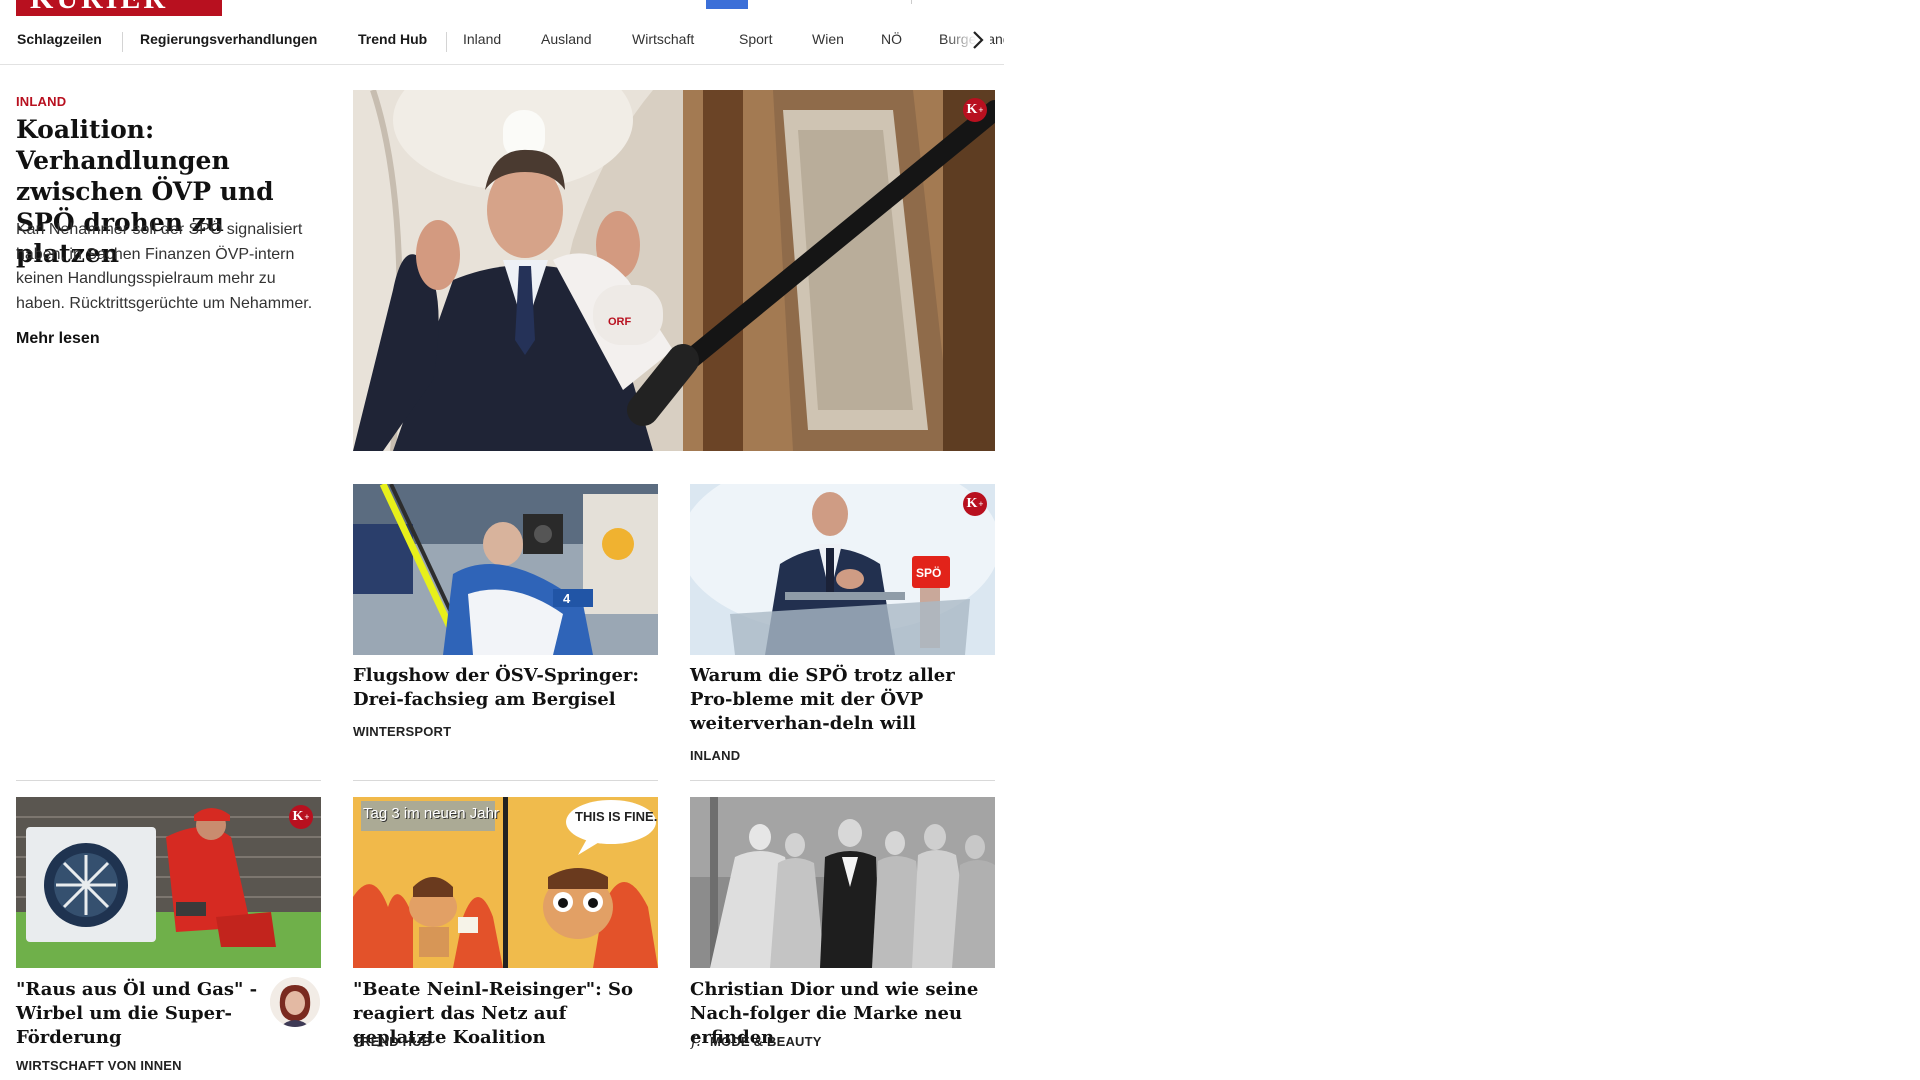 The image size is (1920, 1080). Describe the element at coordinates (928, 572) in the screenshot. I see `svg-text: SPÖ` at that location.